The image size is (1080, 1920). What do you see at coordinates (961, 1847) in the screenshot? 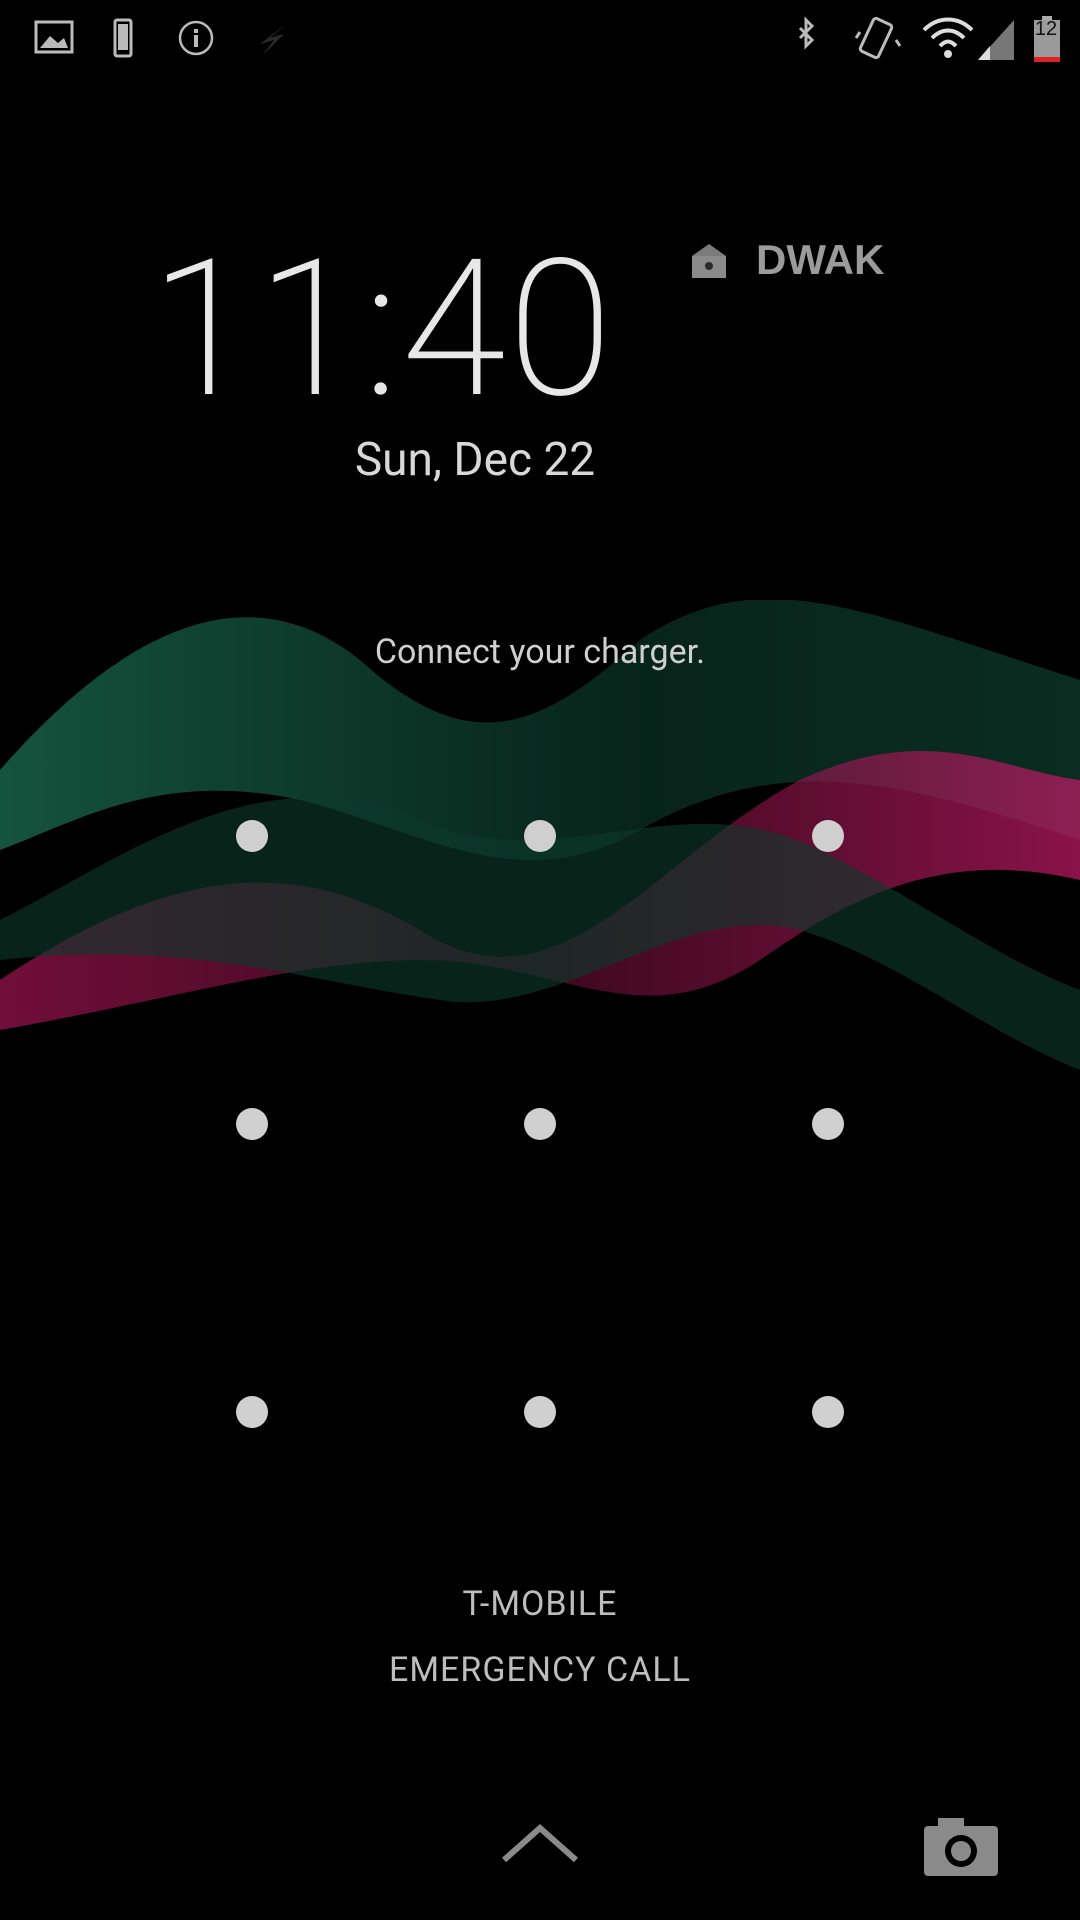
I see `camera-icon` at bounding box center [961, 1847].